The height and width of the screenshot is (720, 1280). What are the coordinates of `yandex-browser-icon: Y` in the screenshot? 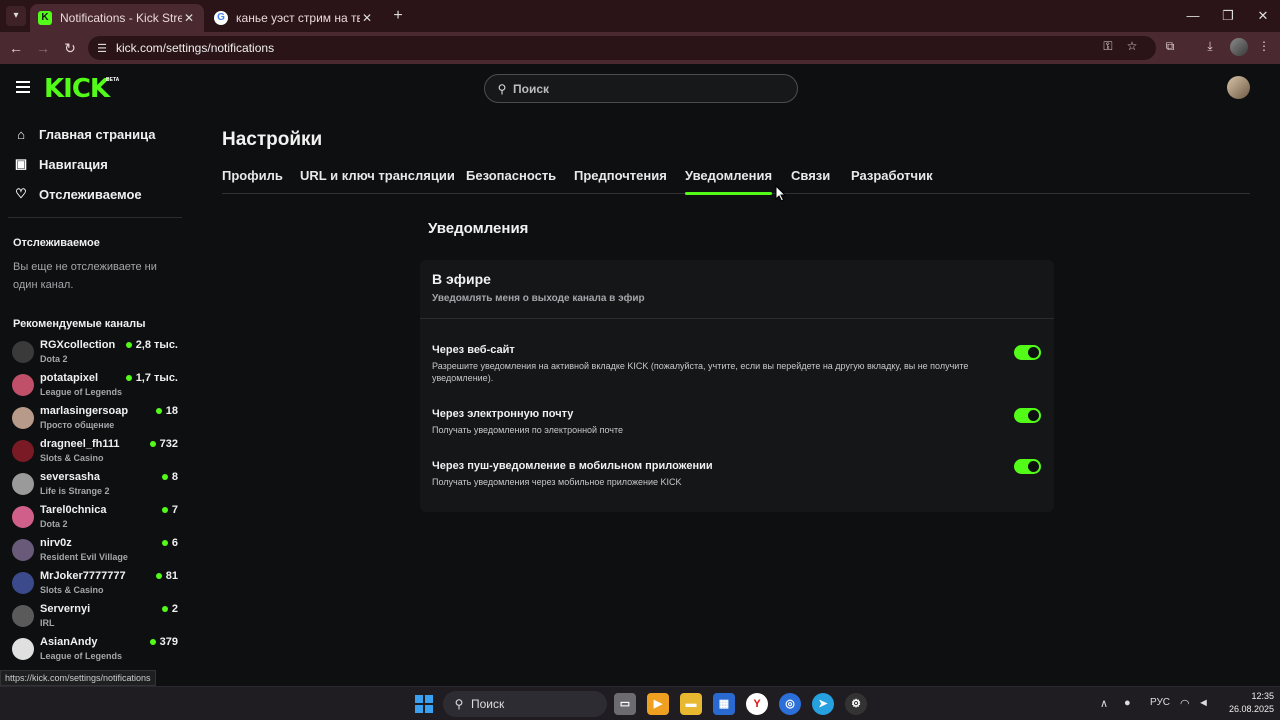 It's located at (757, 704).